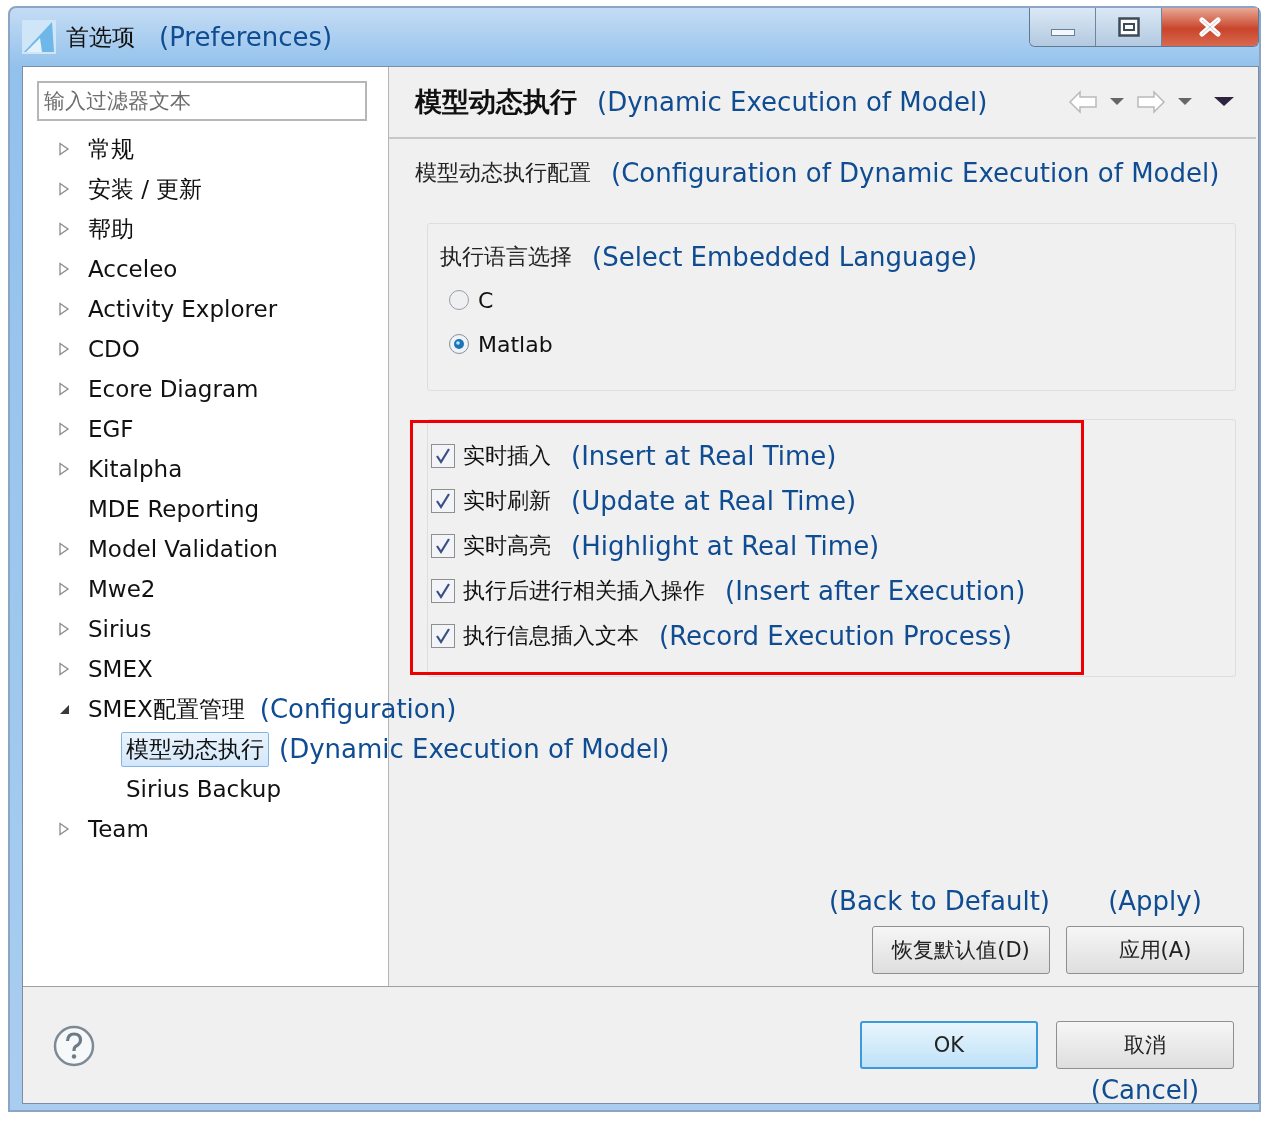 Image resolution: width=1263 pixels, height=1122 pixels. I want to click on maximize-icon, so click(1128, 27).